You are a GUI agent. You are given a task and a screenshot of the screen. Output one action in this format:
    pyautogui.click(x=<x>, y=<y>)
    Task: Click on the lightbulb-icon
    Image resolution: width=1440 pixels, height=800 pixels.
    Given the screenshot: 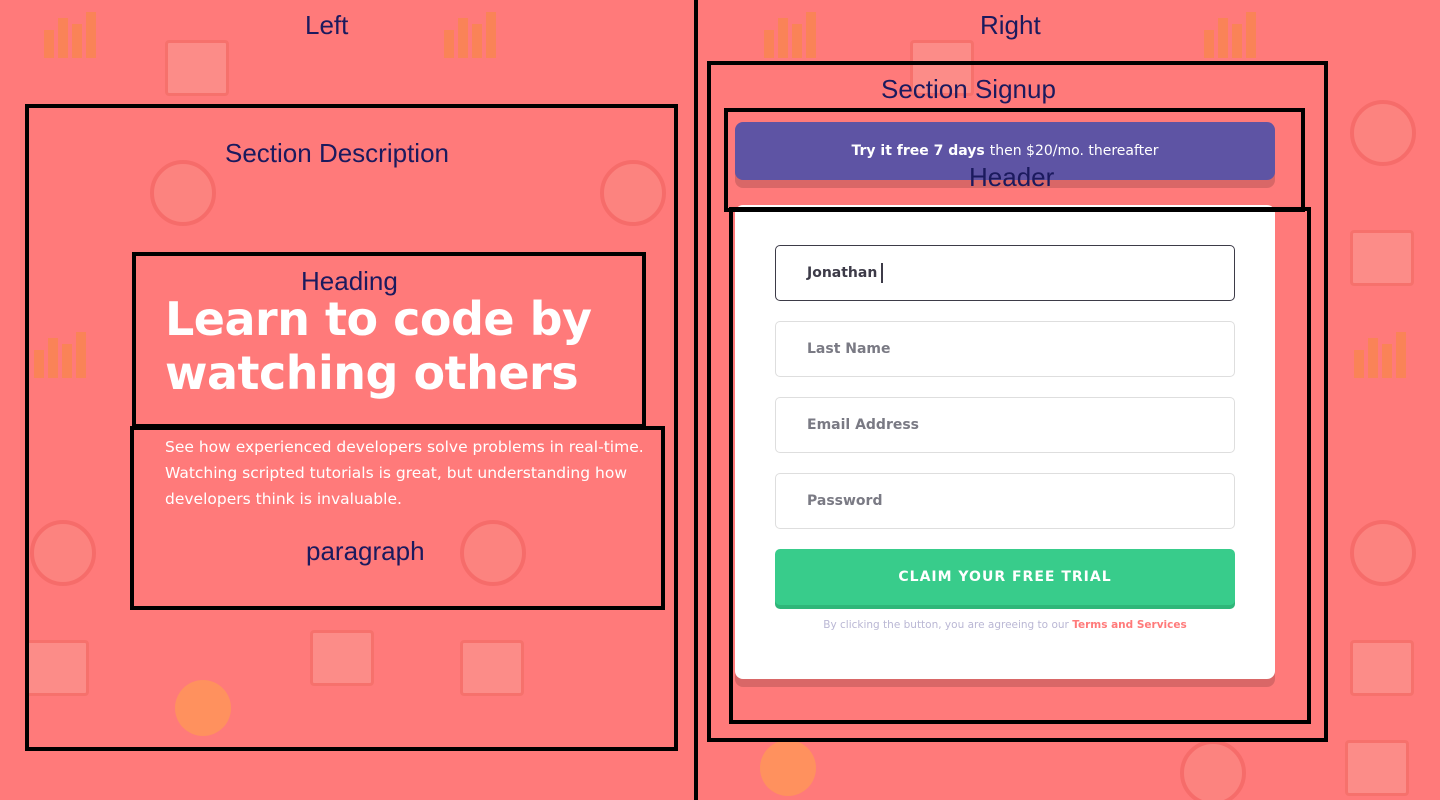 What is the action you would take?
    pyautogui.click(x=788, y=768)
    